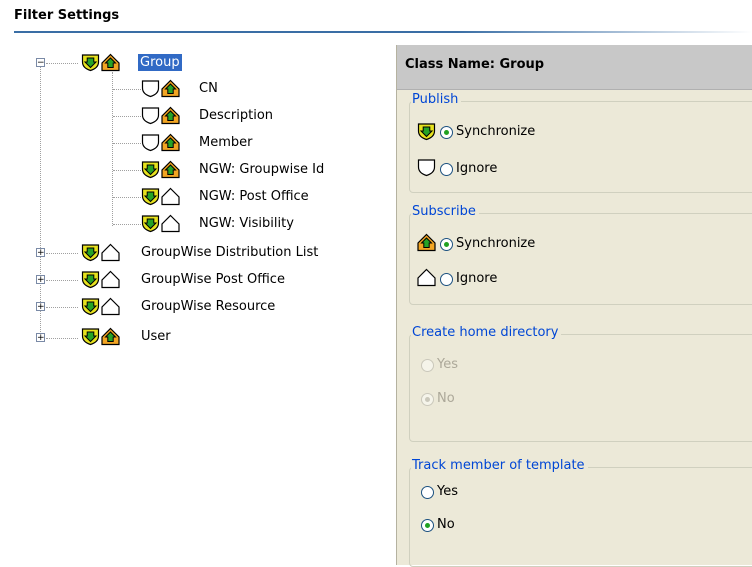  What do you see at coordinates (427, 525) in the screenshot?
I see `track-member-no-radio` at bounding box center [427, 525].